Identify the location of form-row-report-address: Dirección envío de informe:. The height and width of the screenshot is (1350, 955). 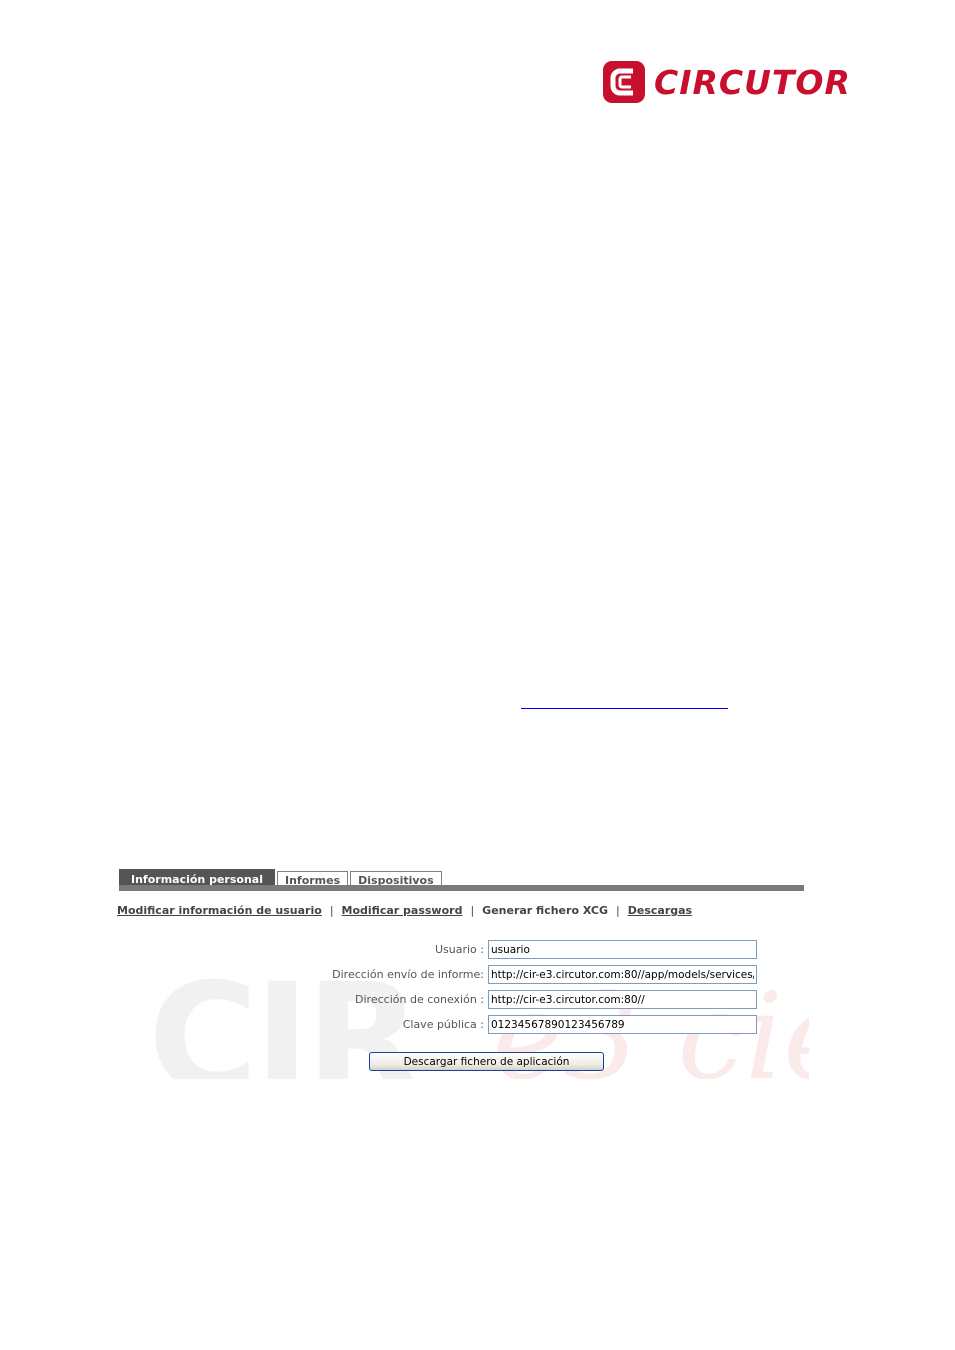
(460, 976).